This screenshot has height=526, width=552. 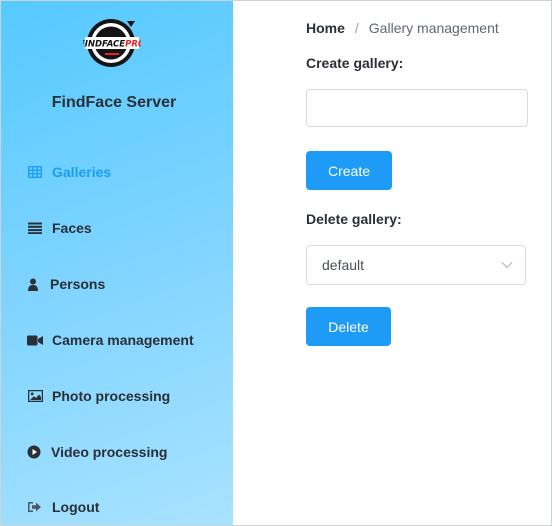 I want to click on gallery-select: default, so click(x=416, y=265).